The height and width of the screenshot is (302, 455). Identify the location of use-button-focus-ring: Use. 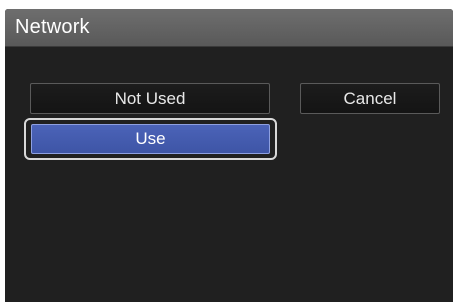
(150, 139).